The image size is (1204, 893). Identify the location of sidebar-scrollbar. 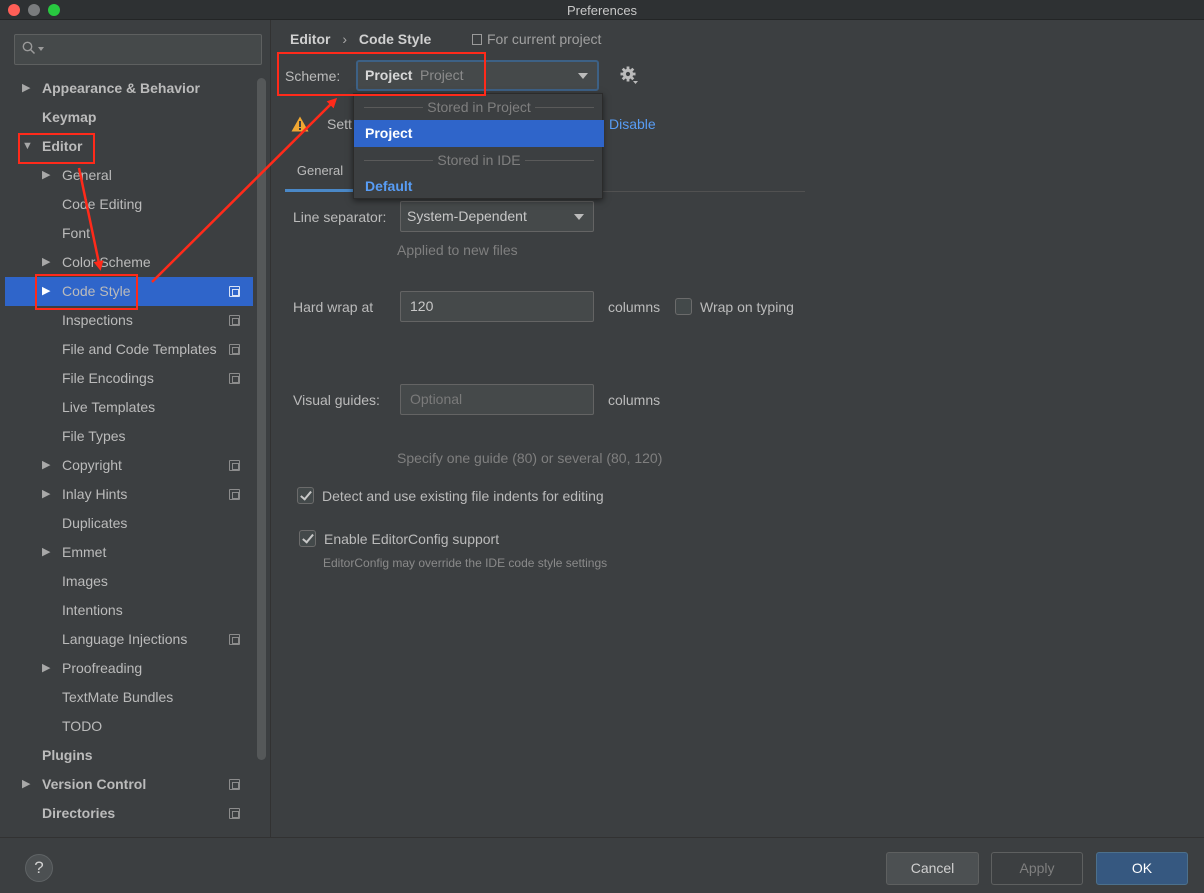
(261, 419).